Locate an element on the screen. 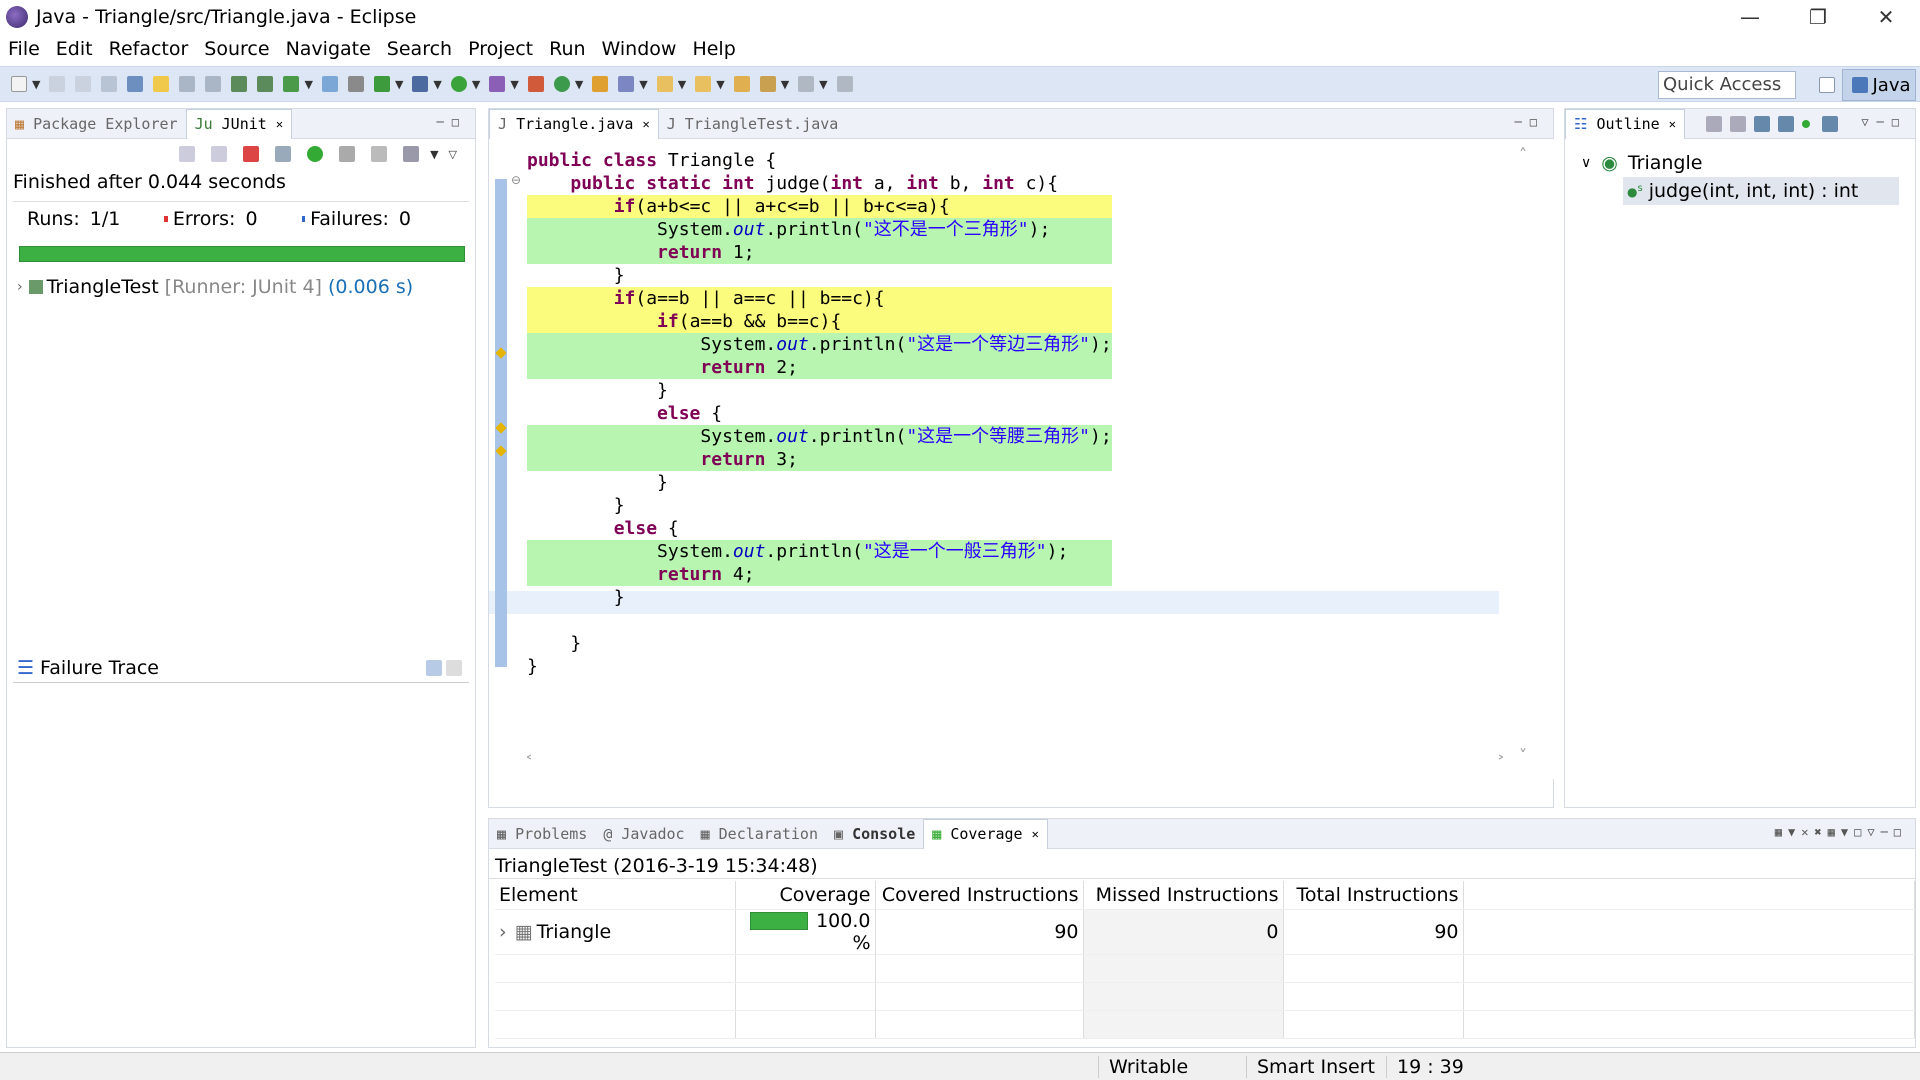  minimize-icon: — is located at coordinates (1750, 17).